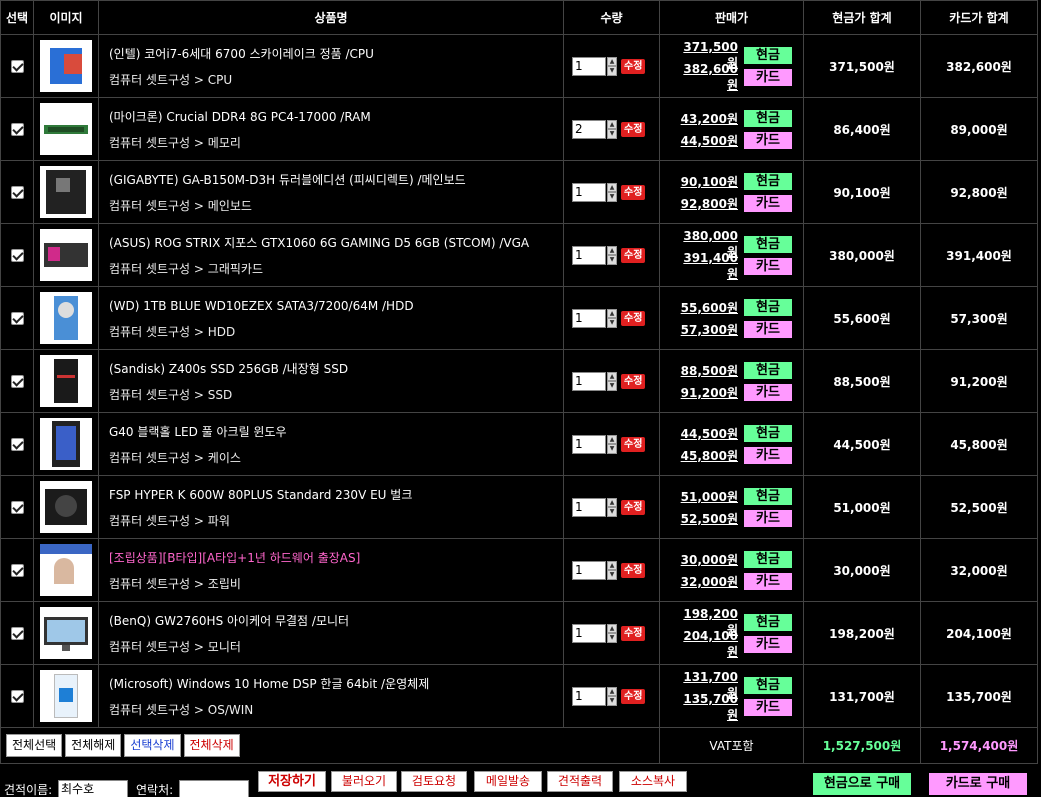 The image size is (1041, 797). Describe the element at coordinates (66, 66) in the screenshot. I see `cpu-box-icon` at that location.